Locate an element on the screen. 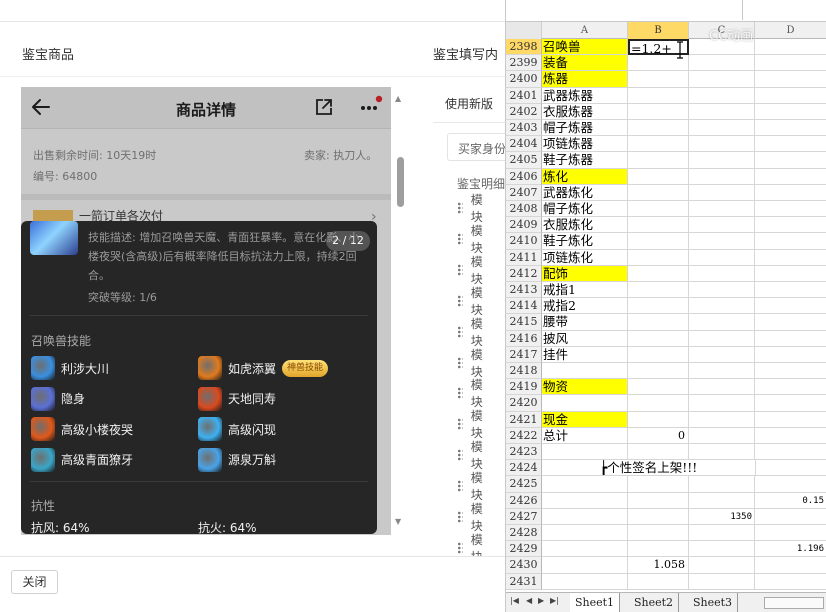 The width and height of the screenshot is (826, 612). last-sheet-icon: ▶| is located at coordinates (554, 600).